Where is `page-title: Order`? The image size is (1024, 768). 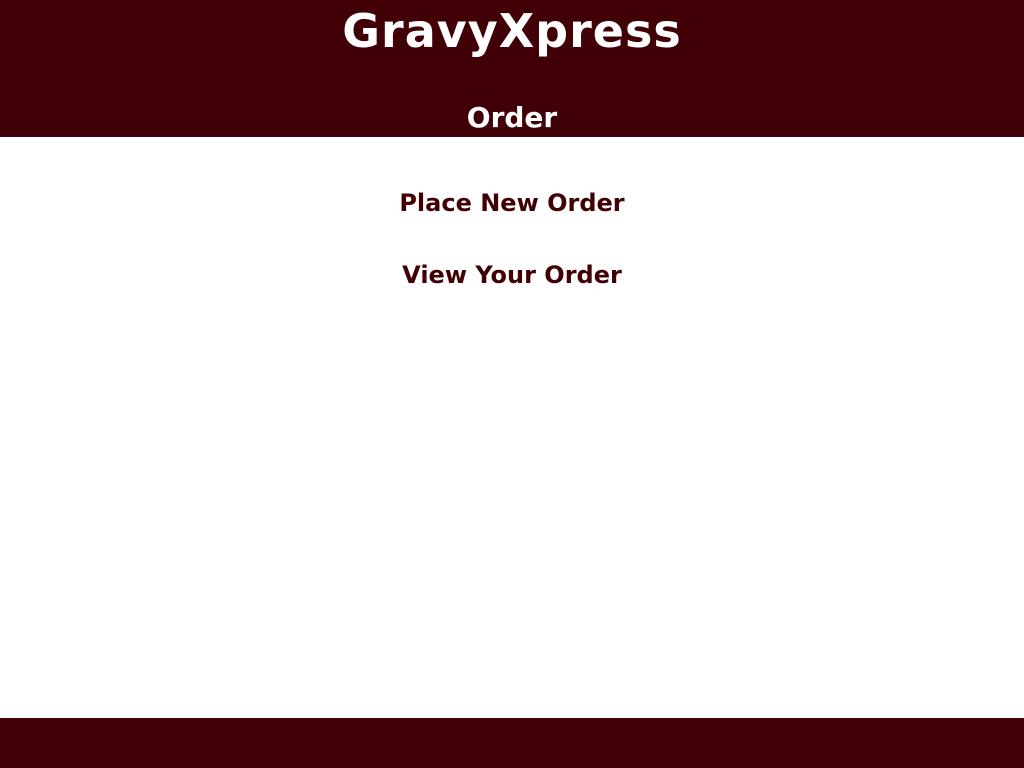 page-title: Order is located at coordinates (512, 117).